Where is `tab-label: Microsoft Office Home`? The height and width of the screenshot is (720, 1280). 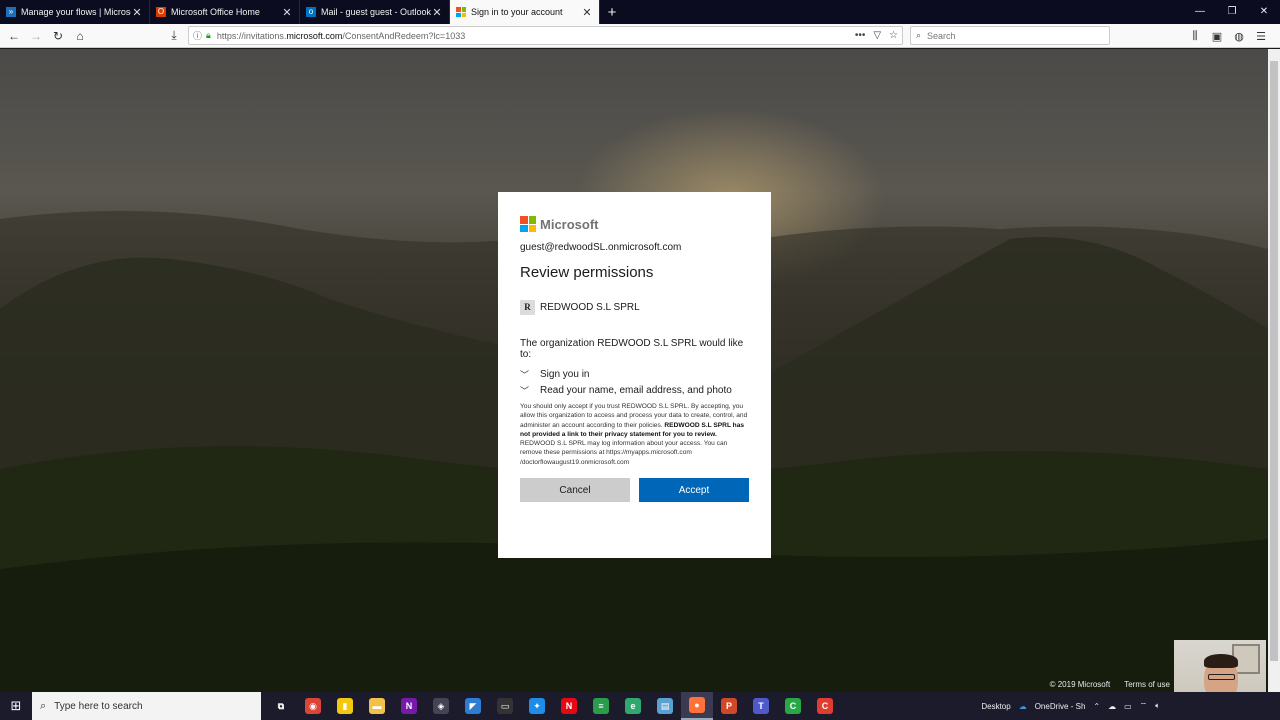 tab-label: Microsoft Office Home is located at coordinates (215, 12).